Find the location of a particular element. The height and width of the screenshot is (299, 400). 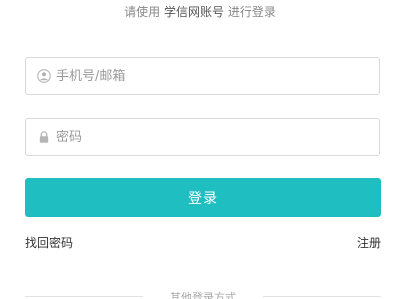

instruction-prefix: 请使用 is located at coordinates (142, 12).